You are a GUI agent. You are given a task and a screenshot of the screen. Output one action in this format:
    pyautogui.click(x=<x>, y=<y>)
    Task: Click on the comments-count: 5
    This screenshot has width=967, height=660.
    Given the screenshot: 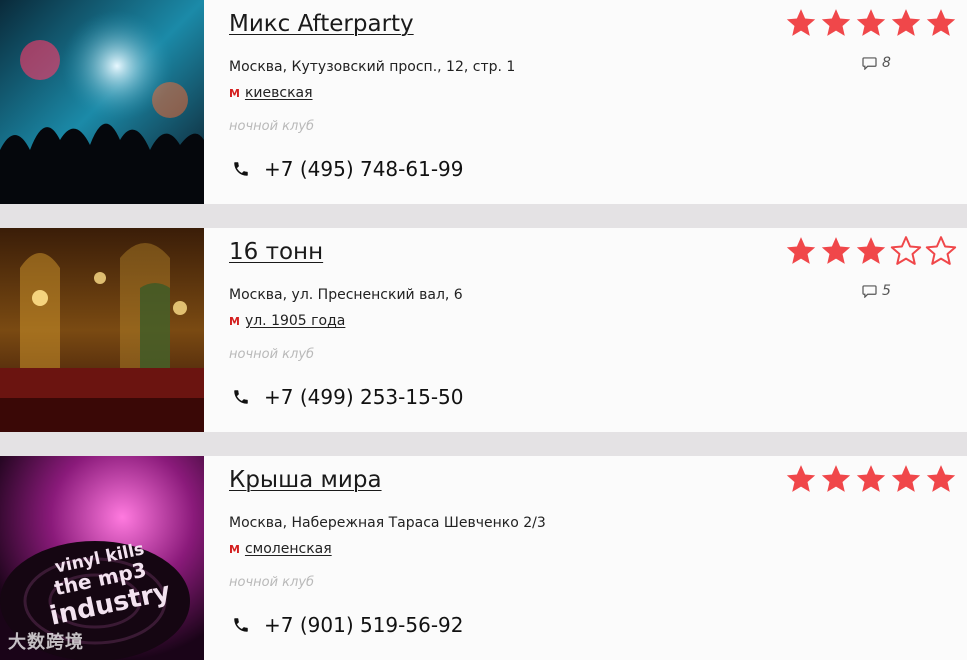 What is the action you would take?
    pyautogui.click(x=876, y=291)
    